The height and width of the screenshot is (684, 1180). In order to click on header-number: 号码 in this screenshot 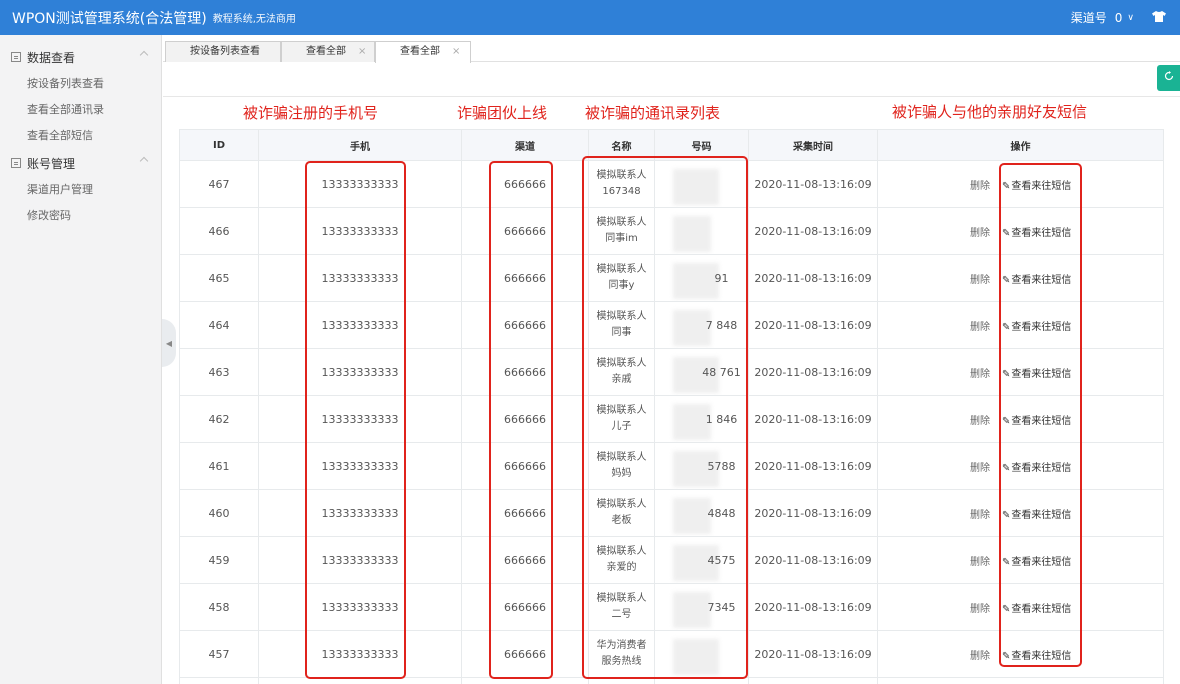, I will do `click(701, 145)`.